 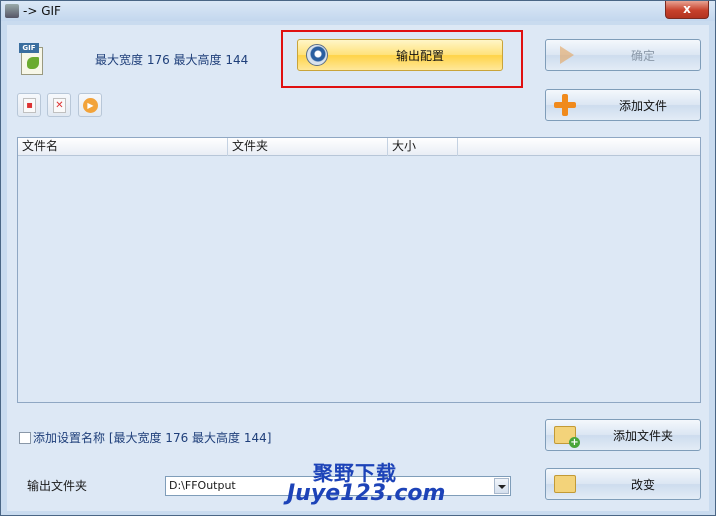 I want to click on delete-button: ✕, so click(x=59, y=105).